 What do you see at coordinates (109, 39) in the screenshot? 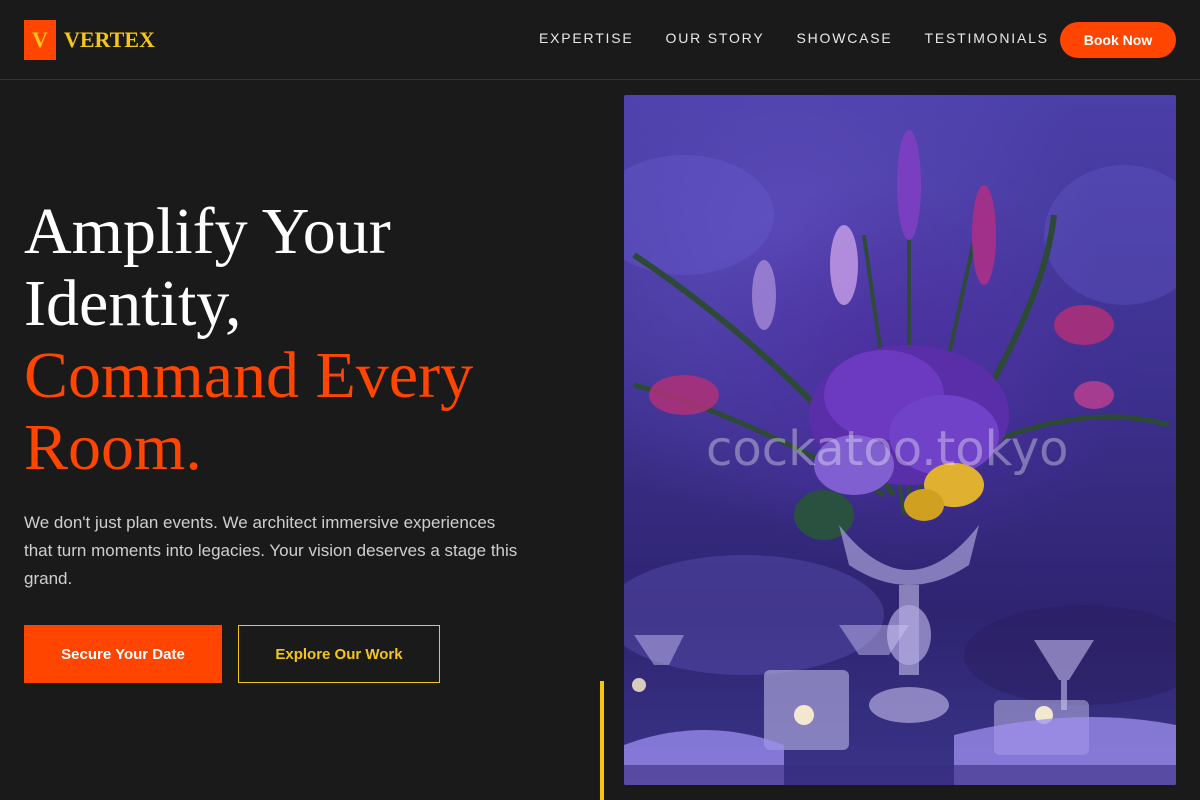
I see `logo-text: VERTEX` at bounding box center [109, 39].